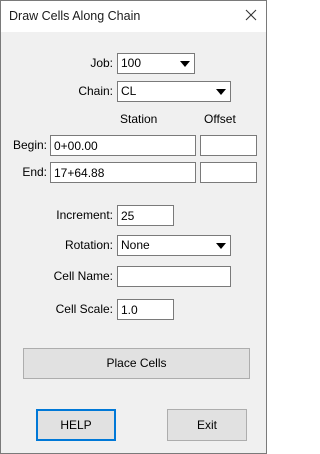  What do you see at coordinates (145, 309) in the screenshot?
I see `cell-scale-field` at bounding box center [145, 309].